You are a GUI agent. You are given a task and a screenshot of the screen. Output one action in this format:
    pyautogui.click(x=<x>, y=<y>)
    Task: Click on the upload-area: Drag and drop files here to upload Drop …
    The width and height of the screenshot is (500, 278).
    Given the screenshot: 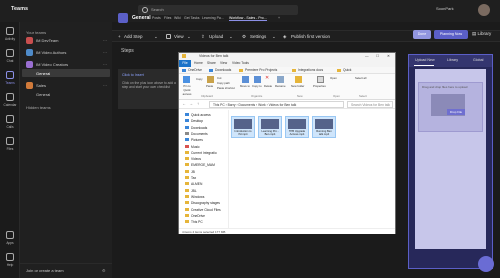 What is the action you would take?
    pyautogui.click(x=450, y=159)
    